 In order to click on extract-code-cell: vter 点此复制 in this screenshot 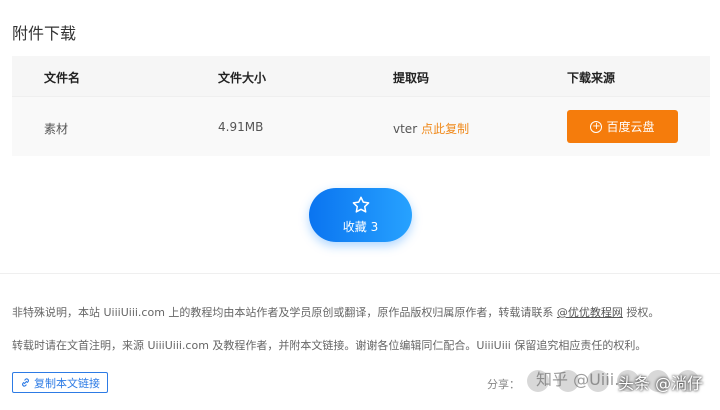, I will do `click(431, 128)`.